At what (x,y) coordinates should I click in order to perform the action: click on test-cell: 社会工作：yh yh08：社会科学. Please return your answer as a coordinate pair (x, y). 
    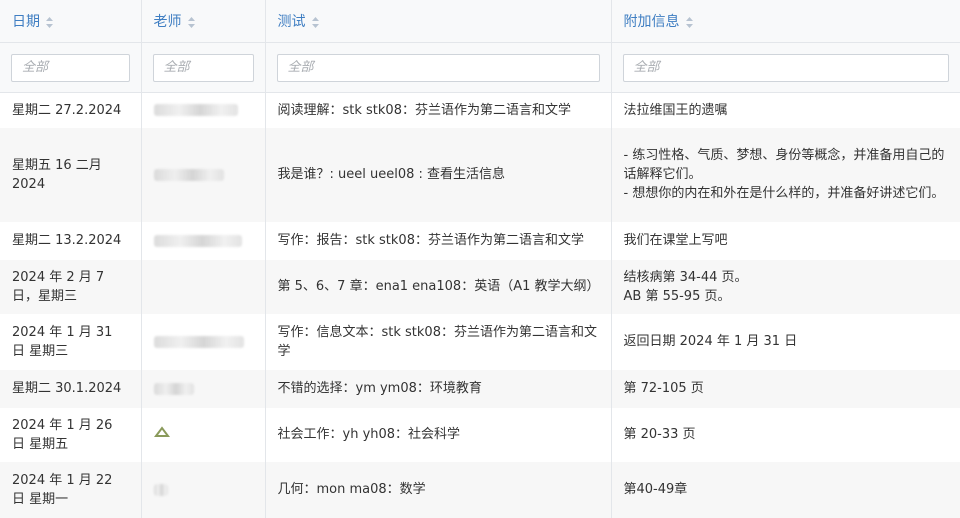
    Looking at the image, I should click on (438, 434).